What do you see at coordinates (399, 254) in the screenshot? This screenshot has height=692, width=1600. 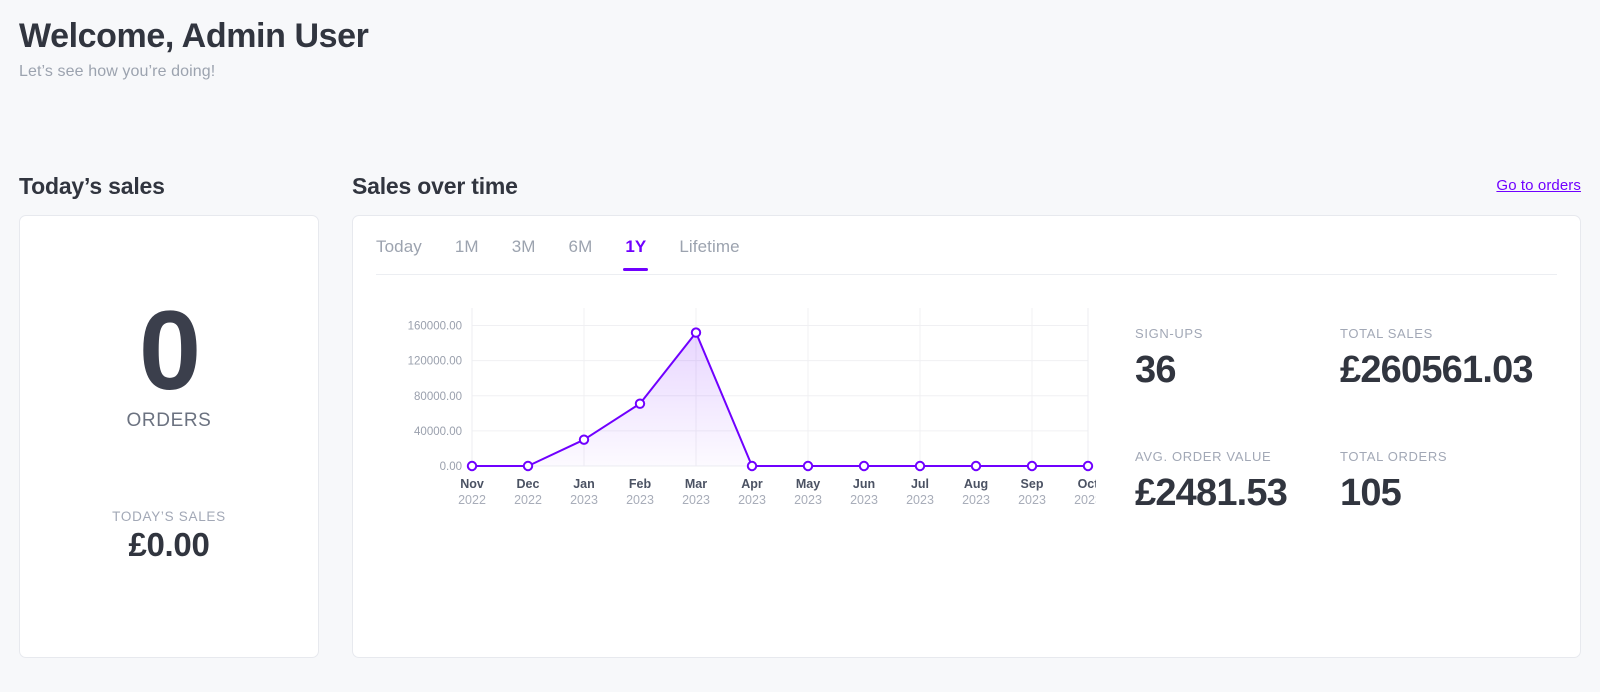 I see `tab-today: Today` at bounding box center [399, 254].